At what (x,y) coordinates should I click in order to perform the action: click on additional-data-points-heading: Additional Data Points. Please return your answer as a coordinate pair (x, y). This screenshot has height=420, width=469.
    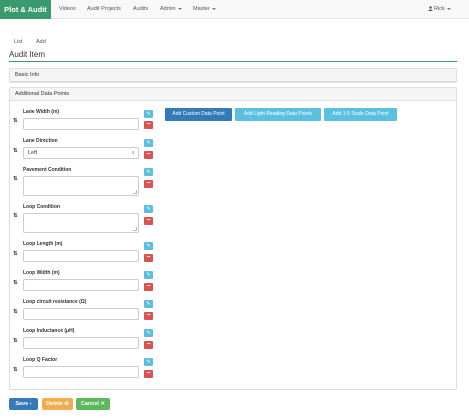
    Looking at the image, I should click on (233, 94).